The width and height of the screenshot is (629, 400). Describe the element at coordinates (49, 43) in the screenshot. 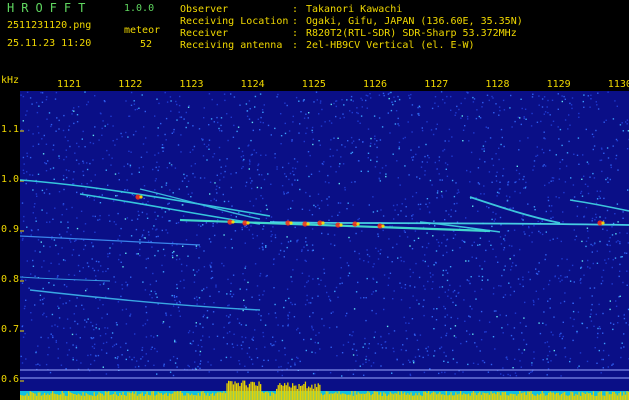

I see `file-timestamp: 25.11.23 11:20` at that location.